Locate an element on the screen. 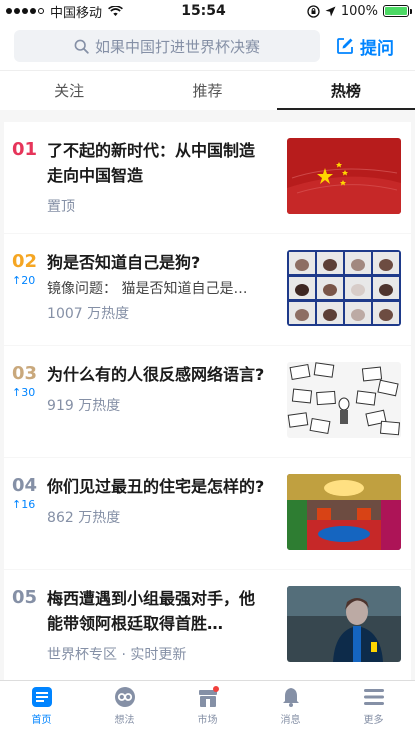 This screenshot has height=731, width=415. item-meta: 世界杯专区 · 实时更新 is located at coordinates (117, 655).